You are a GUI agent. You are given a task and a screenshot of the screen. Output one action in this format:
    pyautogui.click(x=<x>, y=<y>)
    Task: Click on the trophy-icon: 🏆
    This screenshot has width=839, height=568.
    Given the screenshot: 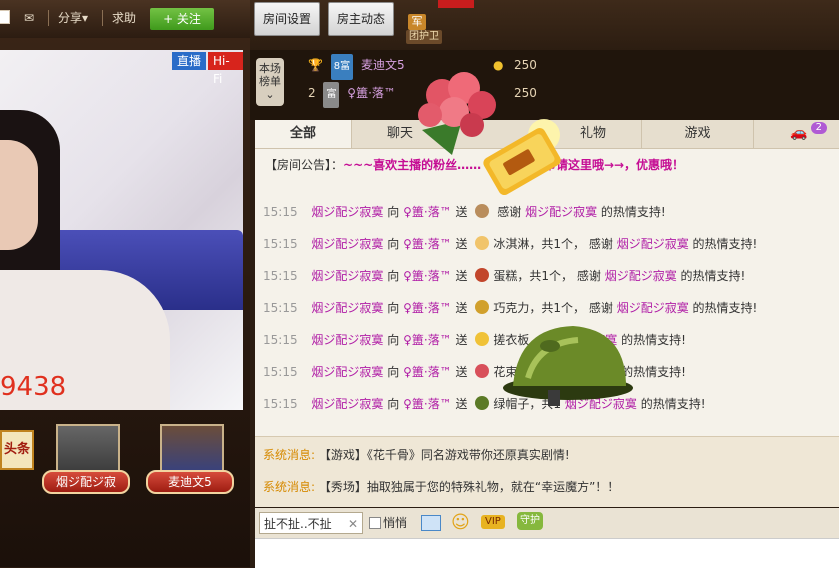 What is the action you would take?
    pyautogui.click(x=315, y=65)
    